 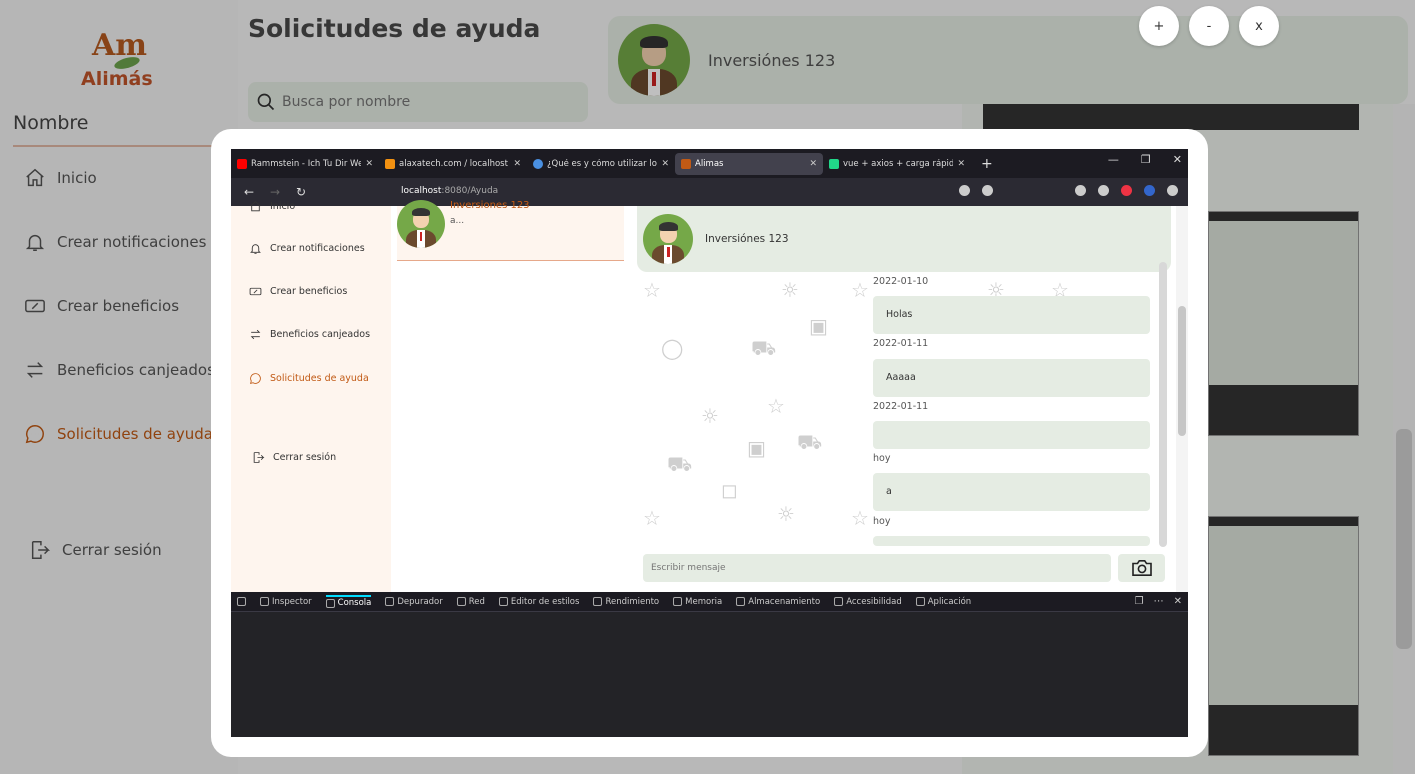 What do you see at coordinates (421, 224) in the screenshot?
I see `avatar` at bounding box center [421, 224].